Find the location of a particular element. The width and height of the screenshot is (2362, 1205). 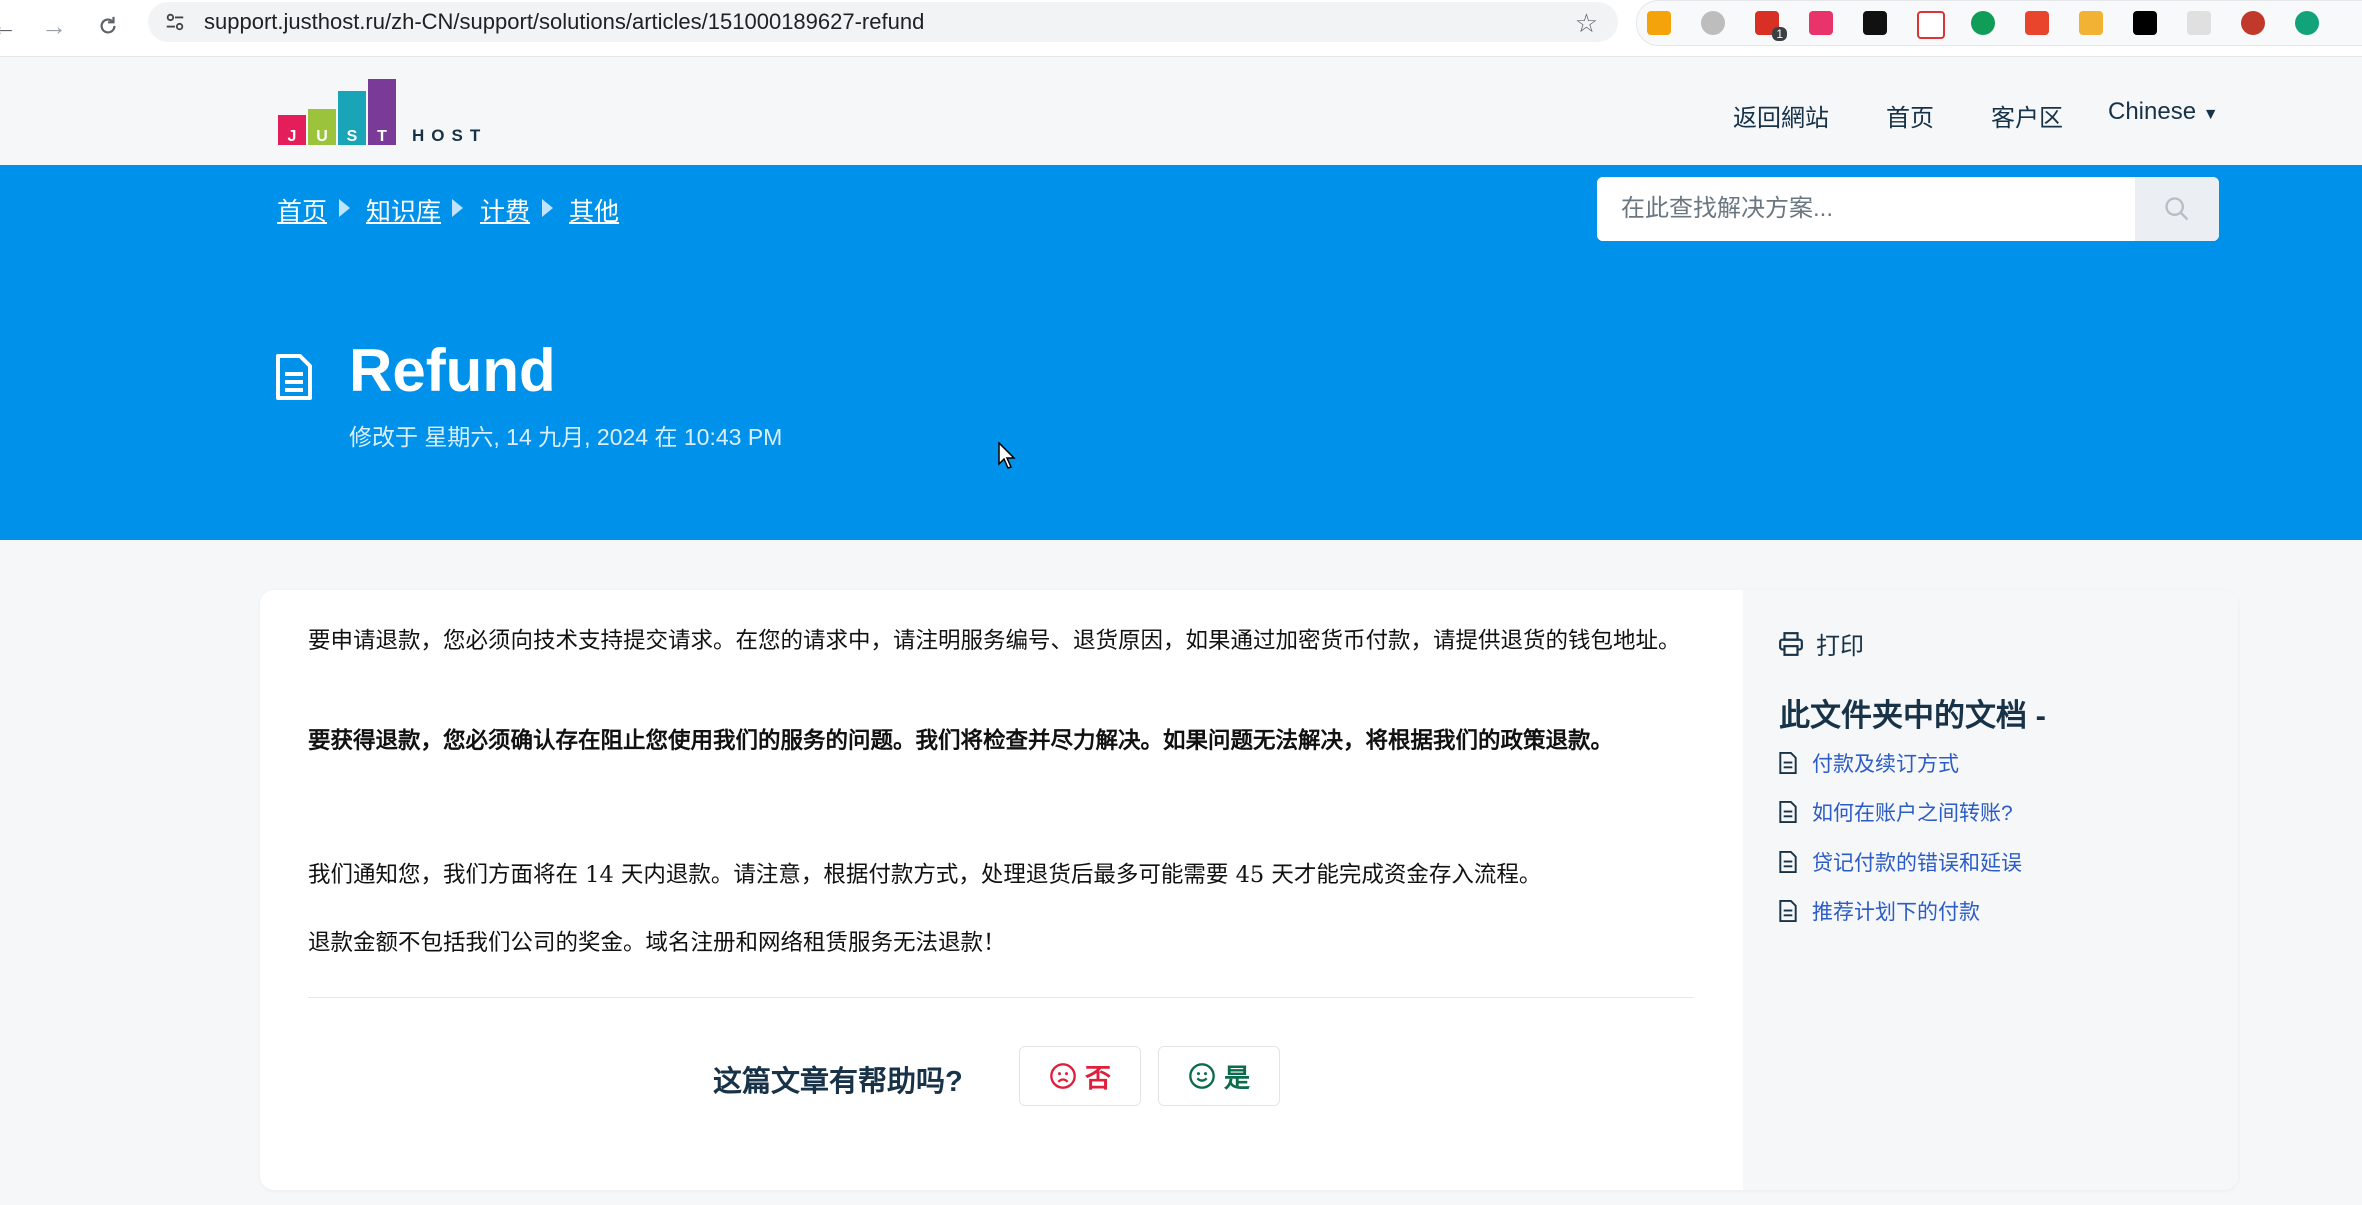

search-input is located at coordinates (1867, 209).